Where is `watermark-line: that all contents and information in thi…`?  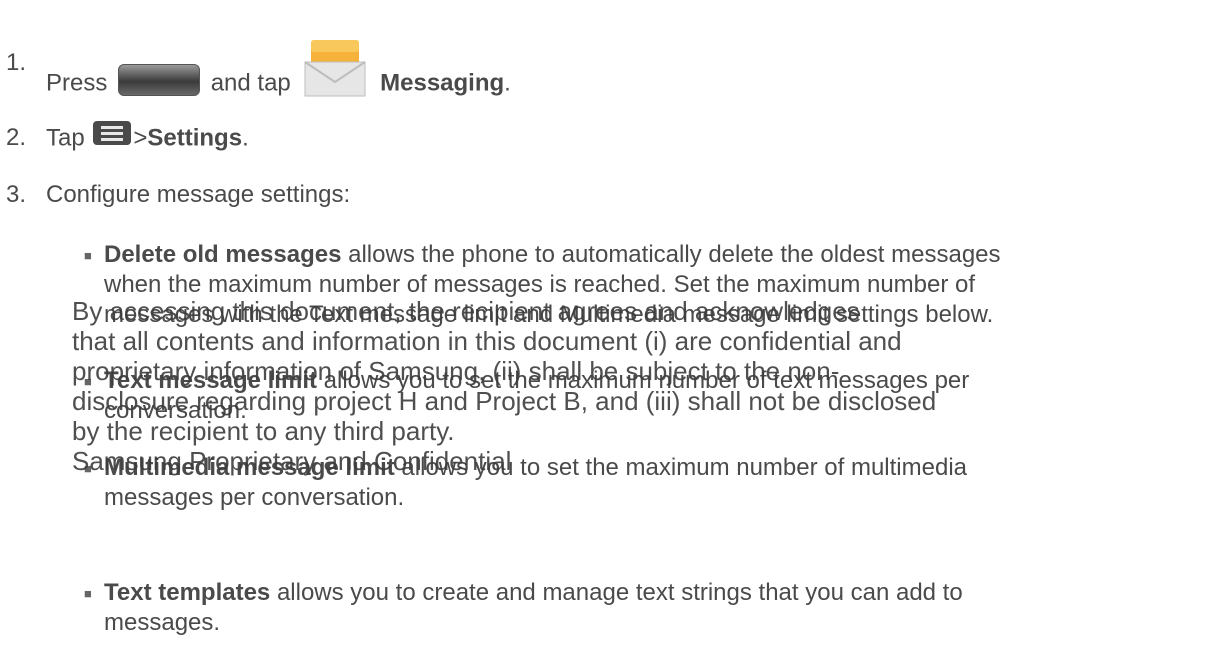
watermark-line: that all contents and information in thi… is located at coordinates (487, 341).